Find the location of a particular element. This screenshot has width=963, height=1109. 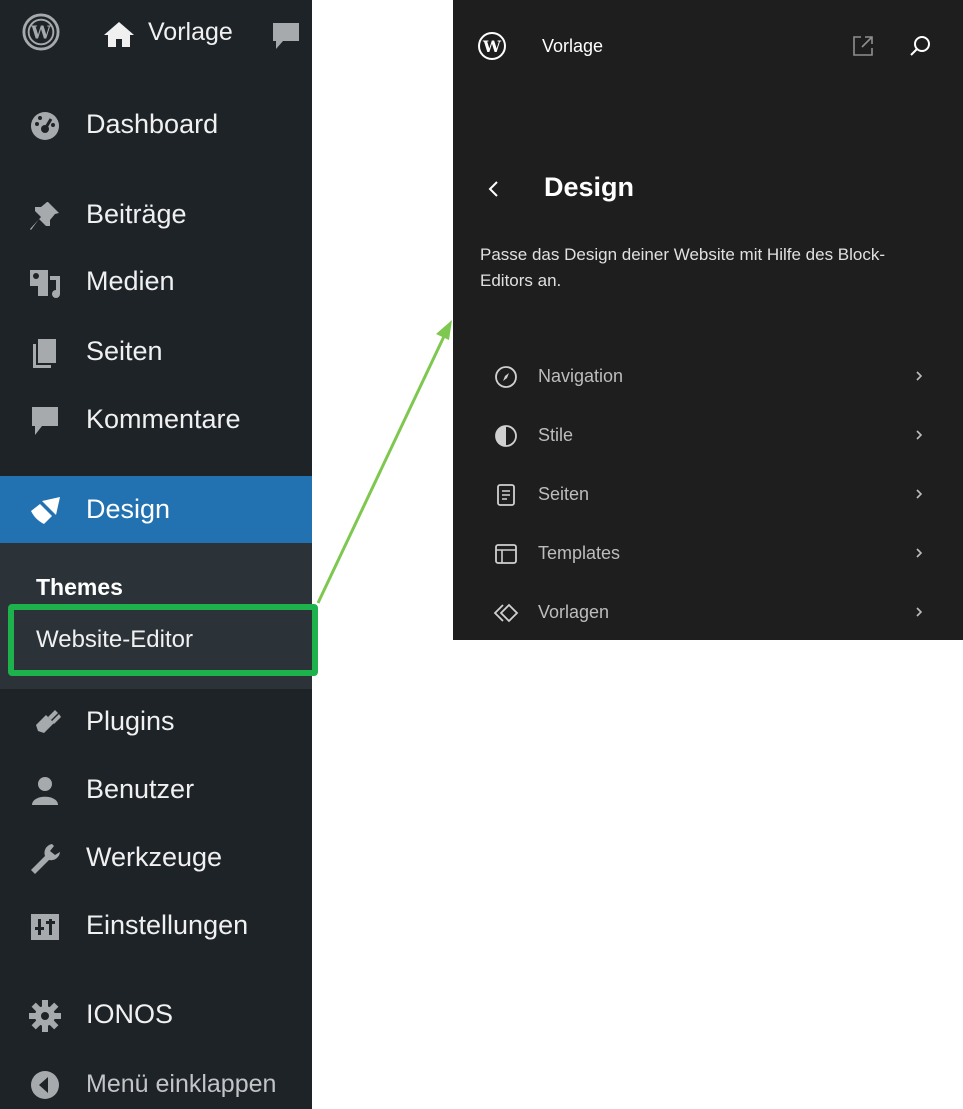

menu-item-plugins: Plugins is located at coordinates (156, 722).